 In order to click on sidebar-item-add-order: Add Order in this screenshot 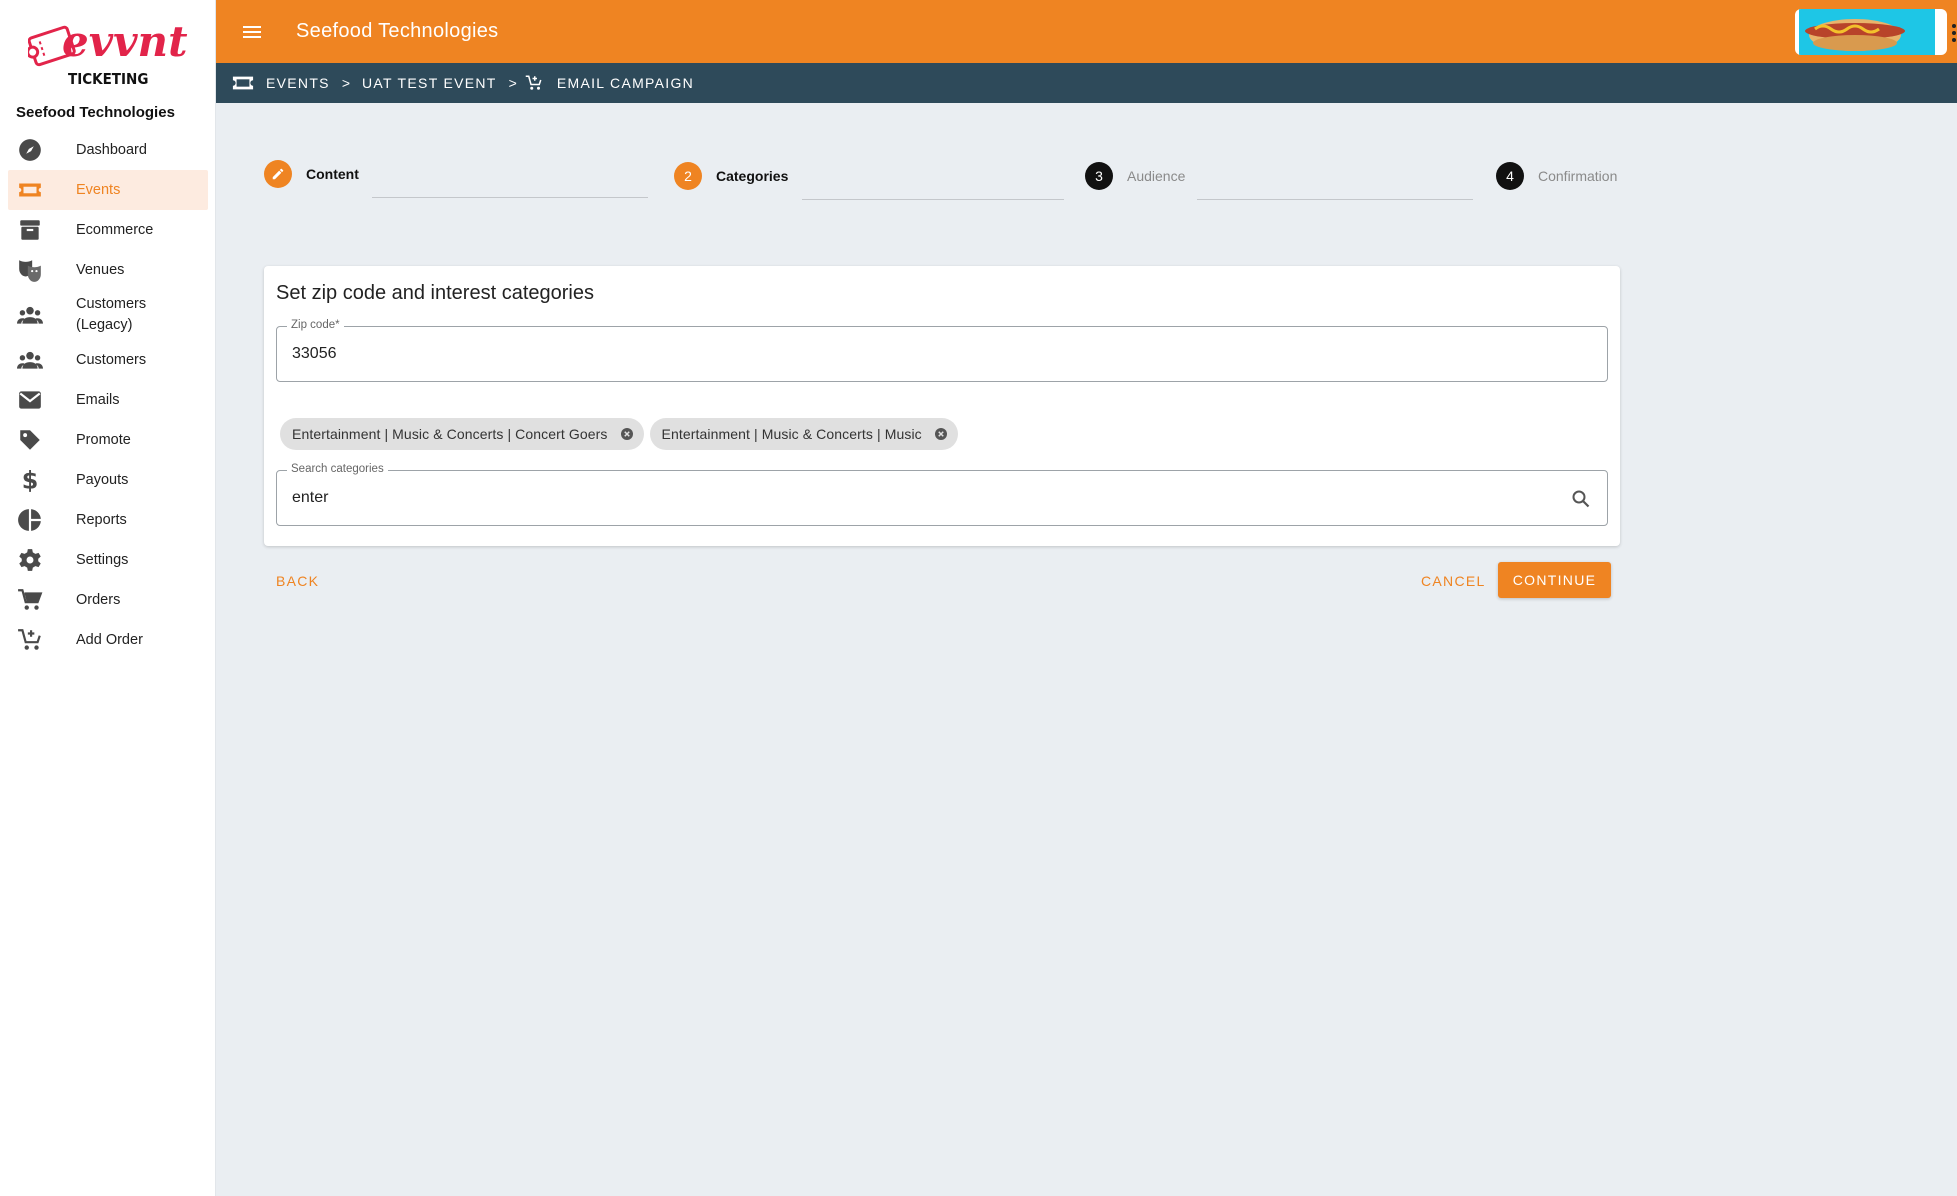, I will do `click(108, 640)`.